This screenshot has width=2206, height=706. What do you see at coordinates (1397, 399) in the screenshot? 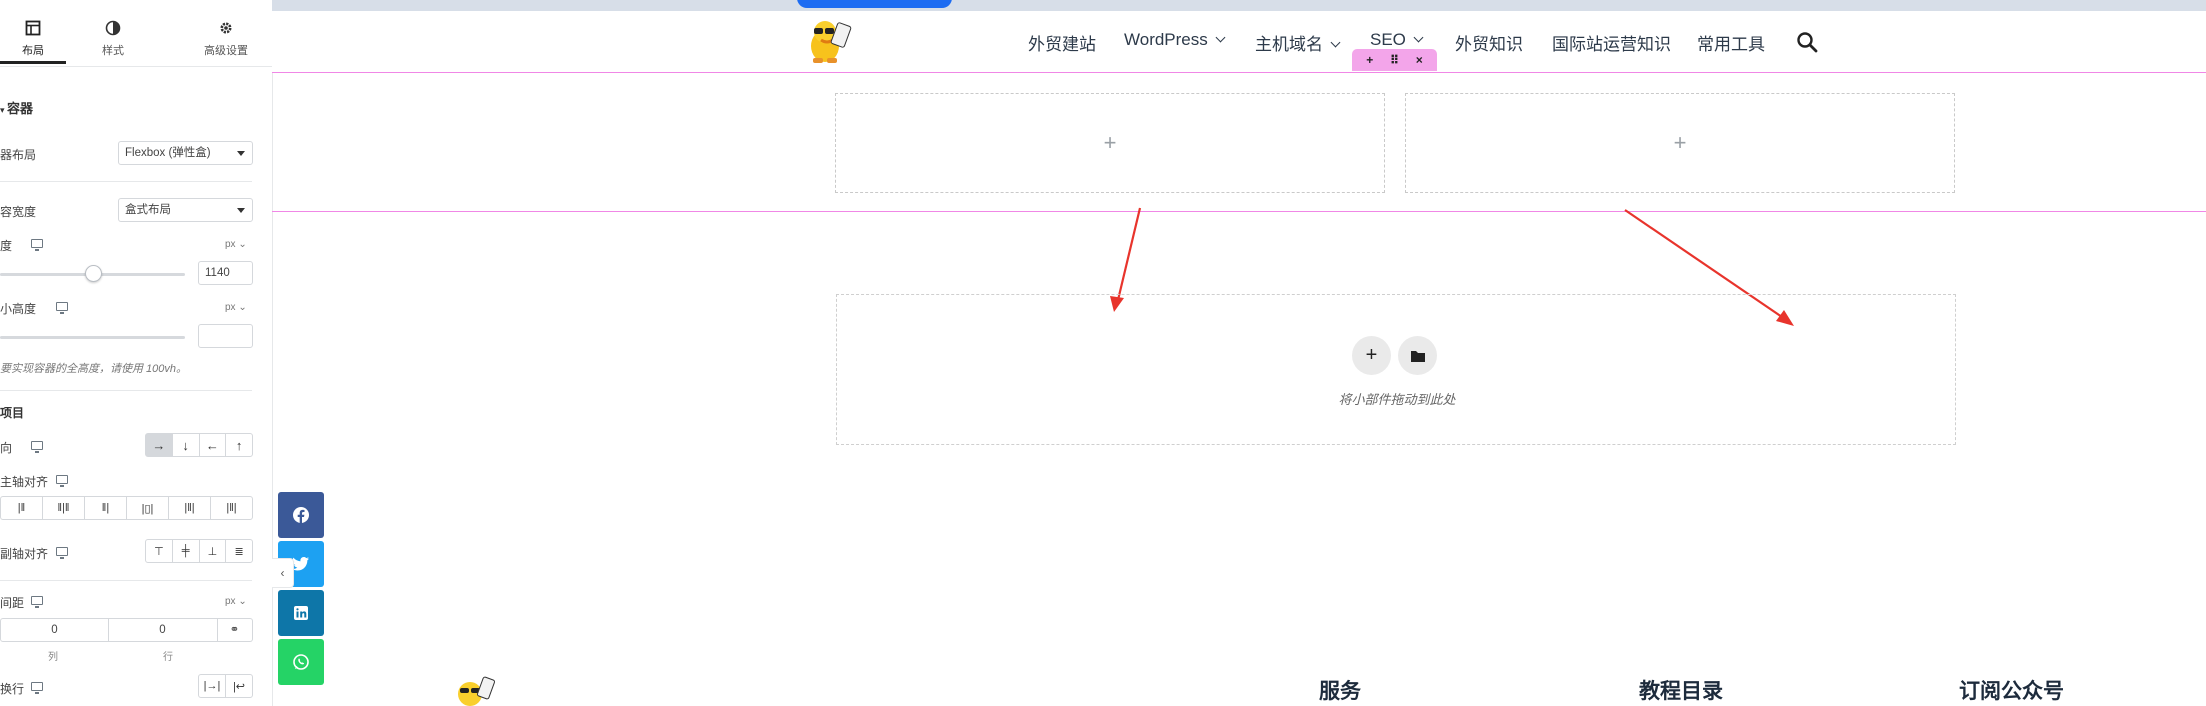
I see `drop-zone-hint: 将小部件拖动到此处` at bounding box center [1397, 399].